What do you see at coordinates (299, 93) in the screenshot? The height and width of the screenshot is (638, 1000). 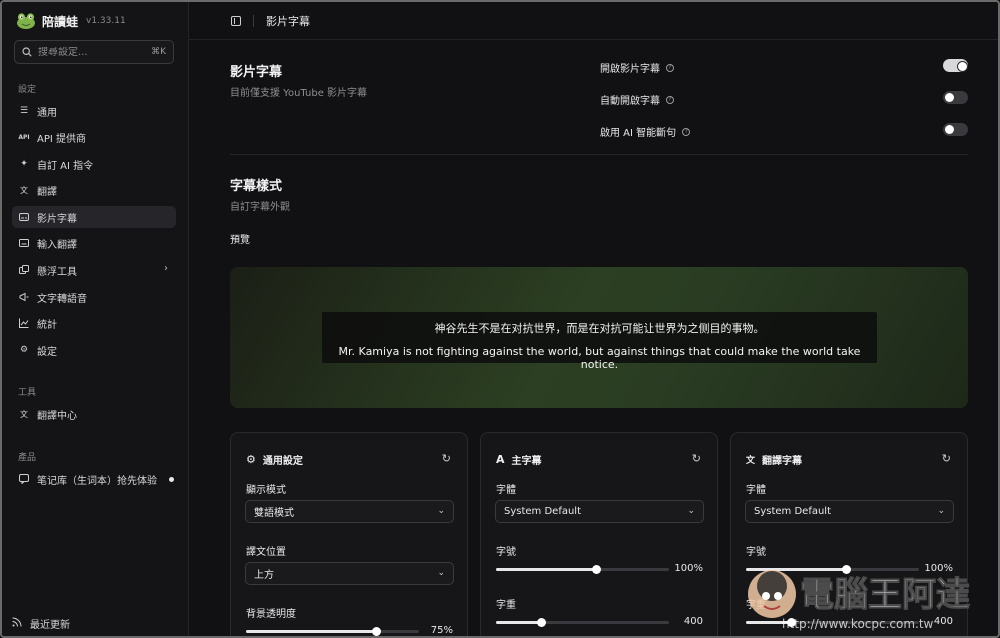 I see `video-subtitles-desc: 目前僅支援 YouTube 影片字幕` at bounding box center [299, 93].